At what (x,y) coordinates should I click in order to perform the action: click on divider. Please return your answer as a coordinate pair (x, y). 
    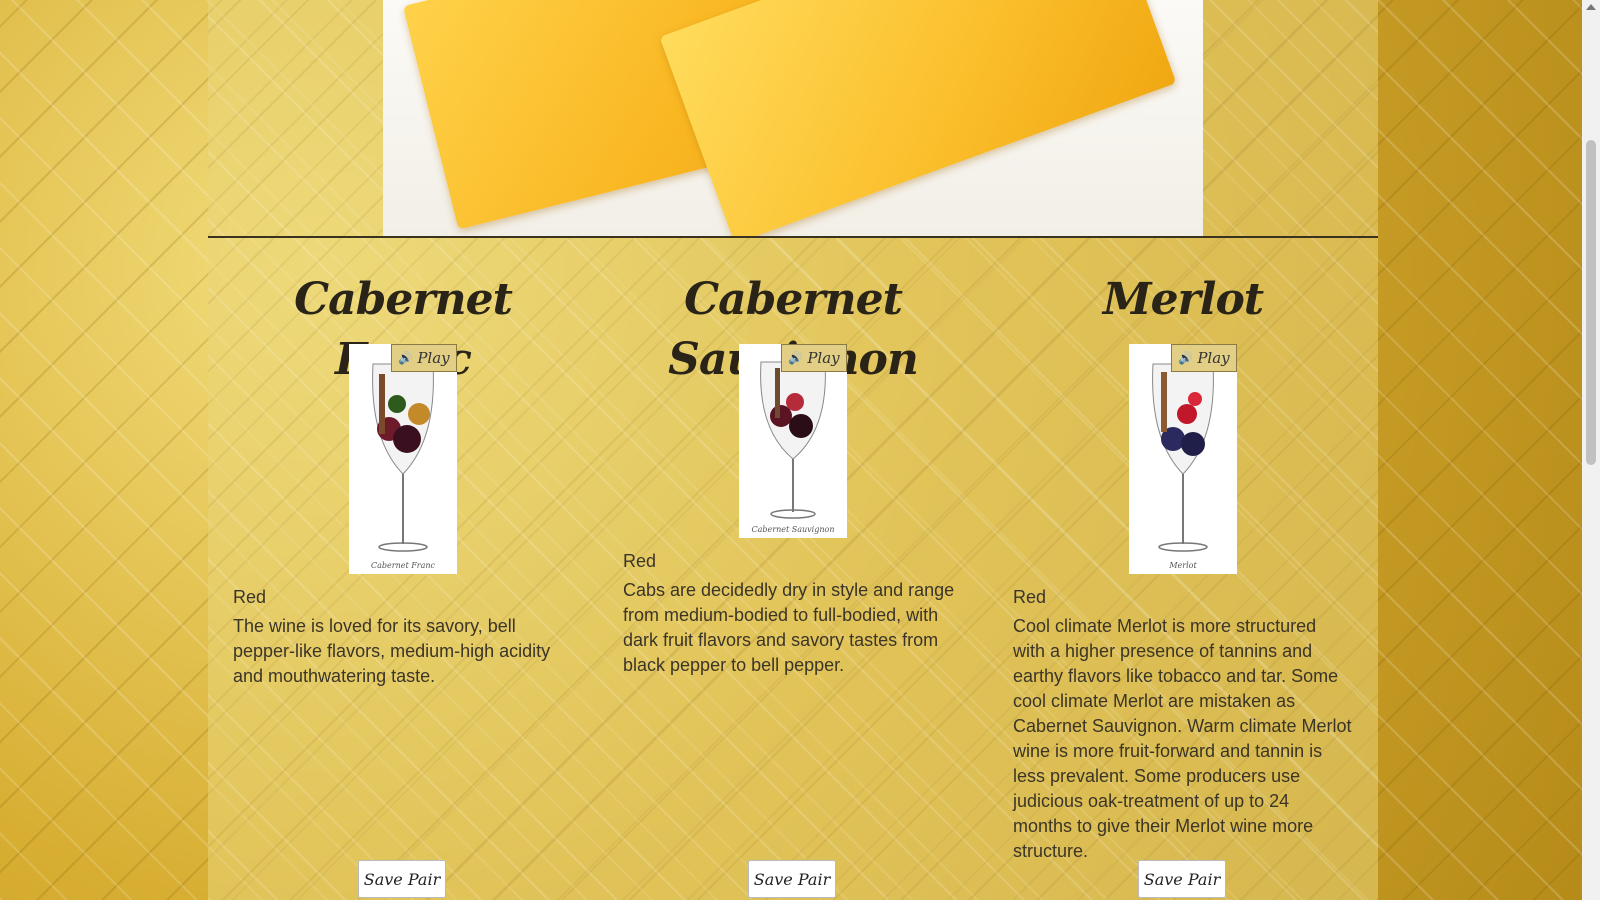
    Looking at the image, I should click on (793, 237).